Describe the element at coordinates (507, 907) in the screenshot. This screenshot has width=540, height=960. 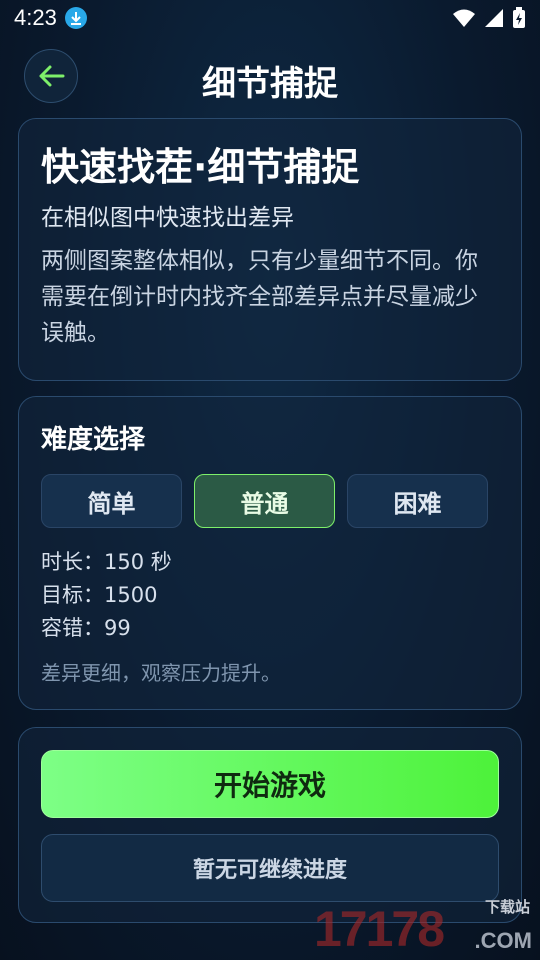
I see `watermark-tag: 下载站` at that location.